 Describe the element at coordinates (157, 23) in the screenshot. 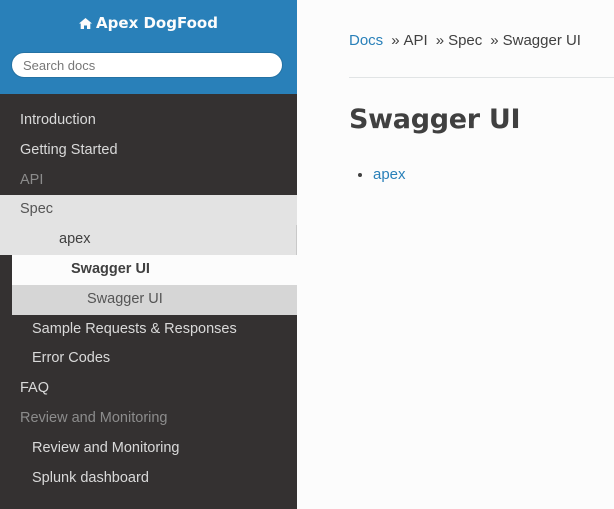

I see `brand-title: Apex DogFood` at that location.